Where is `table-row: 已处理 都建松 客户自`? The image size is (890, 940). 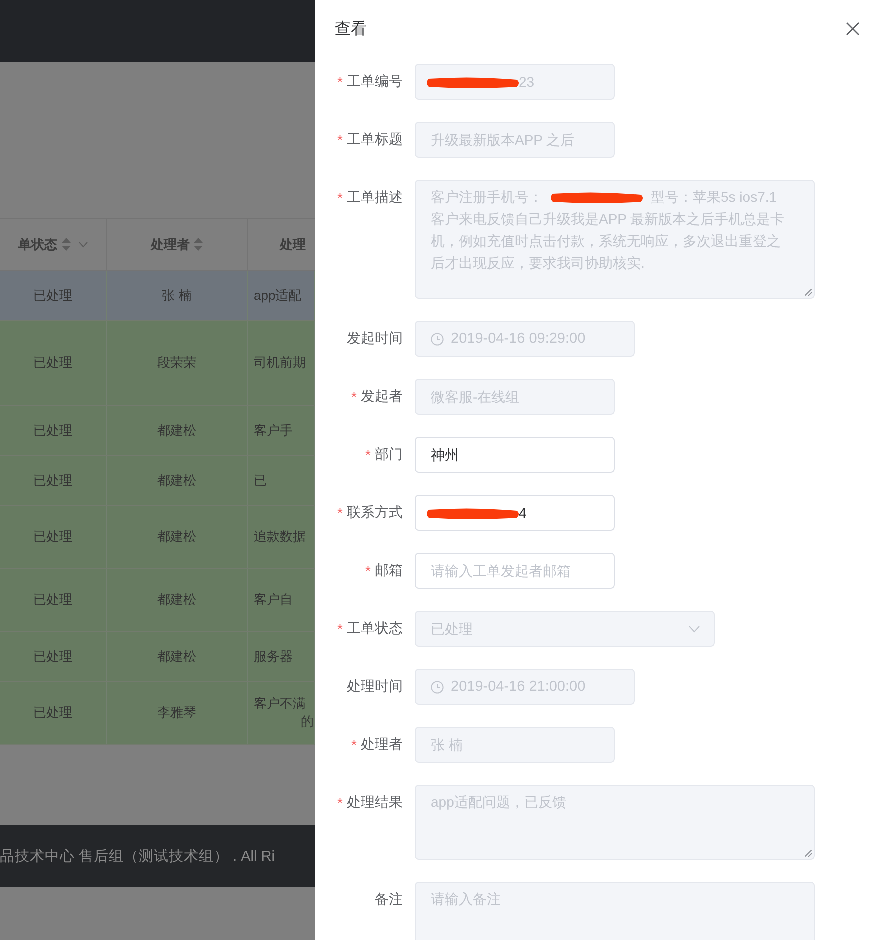
table-row: 已处理 都建松 客户自 is located at coordinates (157, 600).